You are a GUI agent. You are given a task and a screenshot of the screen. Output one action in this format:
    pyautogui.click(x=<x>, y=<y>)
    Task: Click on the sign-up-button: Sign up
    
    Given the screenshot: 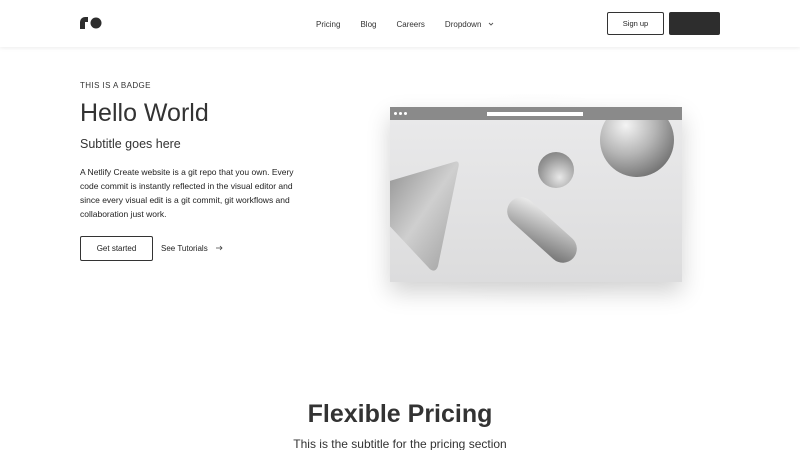 What is the action you would take?
    pyautogui.click(x=635, y=23)
    